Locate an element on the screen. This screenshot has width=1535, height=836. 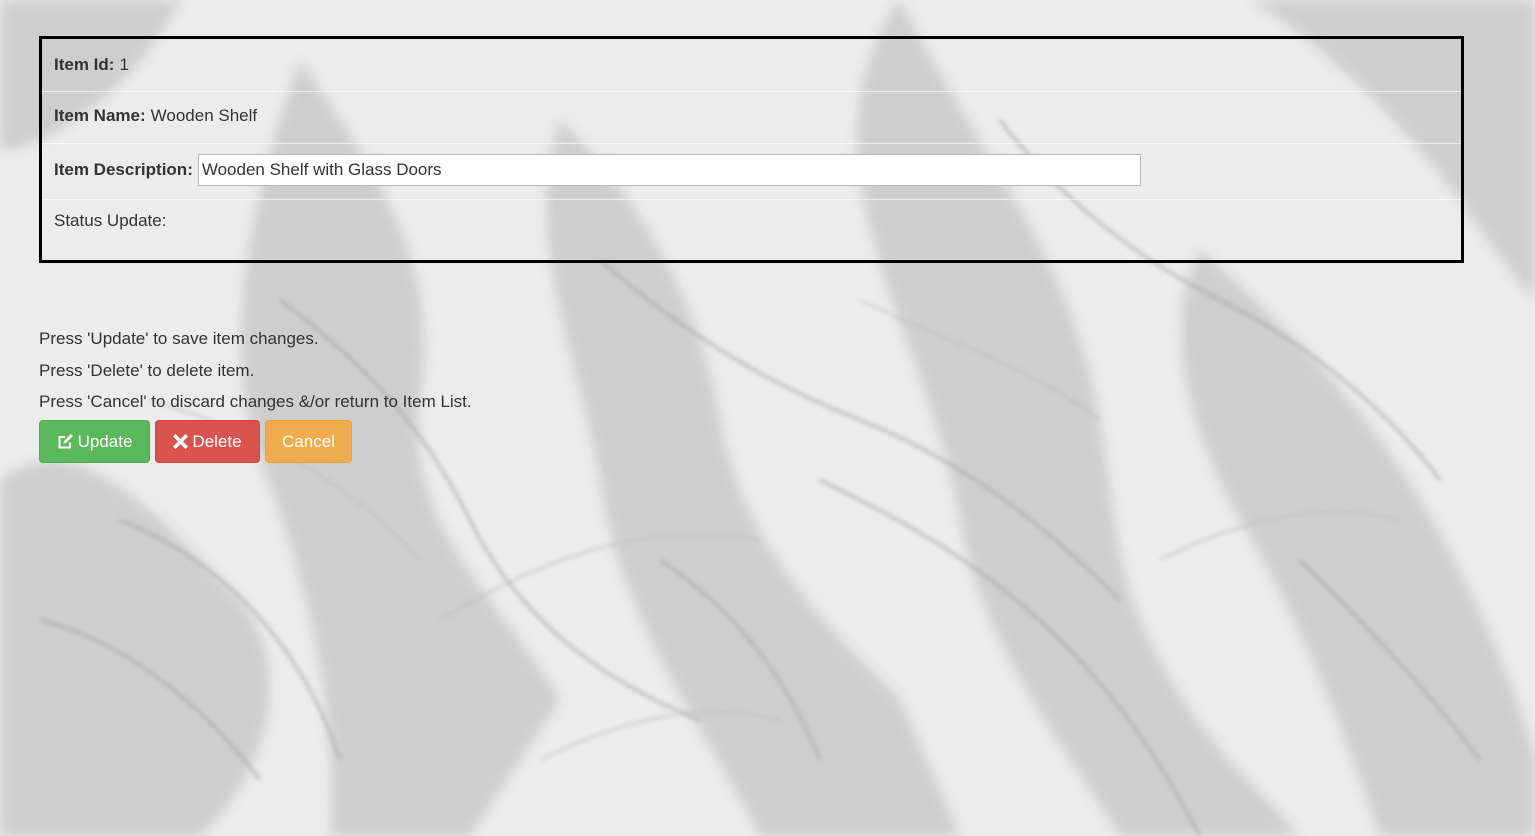
status-update-label: Status Update: is located at coordinates (110, 220).